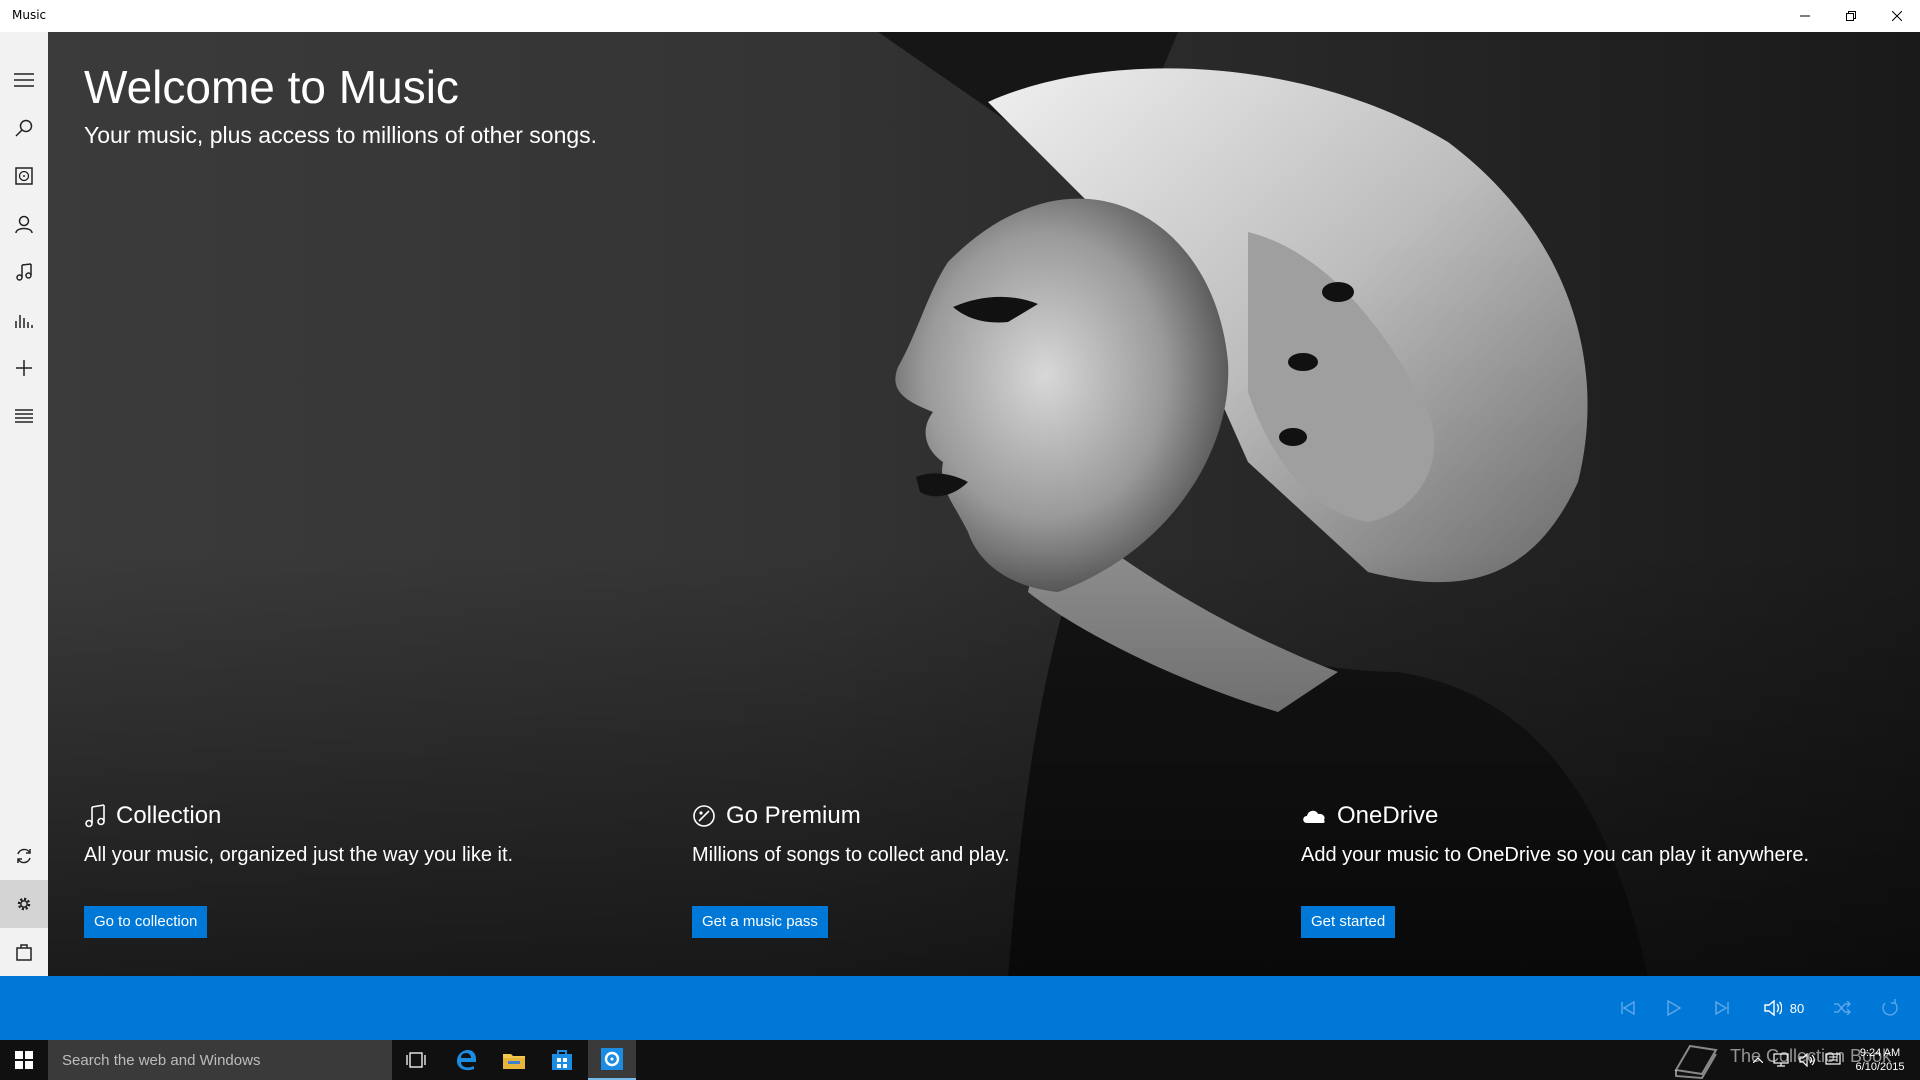 The width and height of the screenshot is (1920, 1080). I want to click on file-explorer-icon, so click(514, 1061).